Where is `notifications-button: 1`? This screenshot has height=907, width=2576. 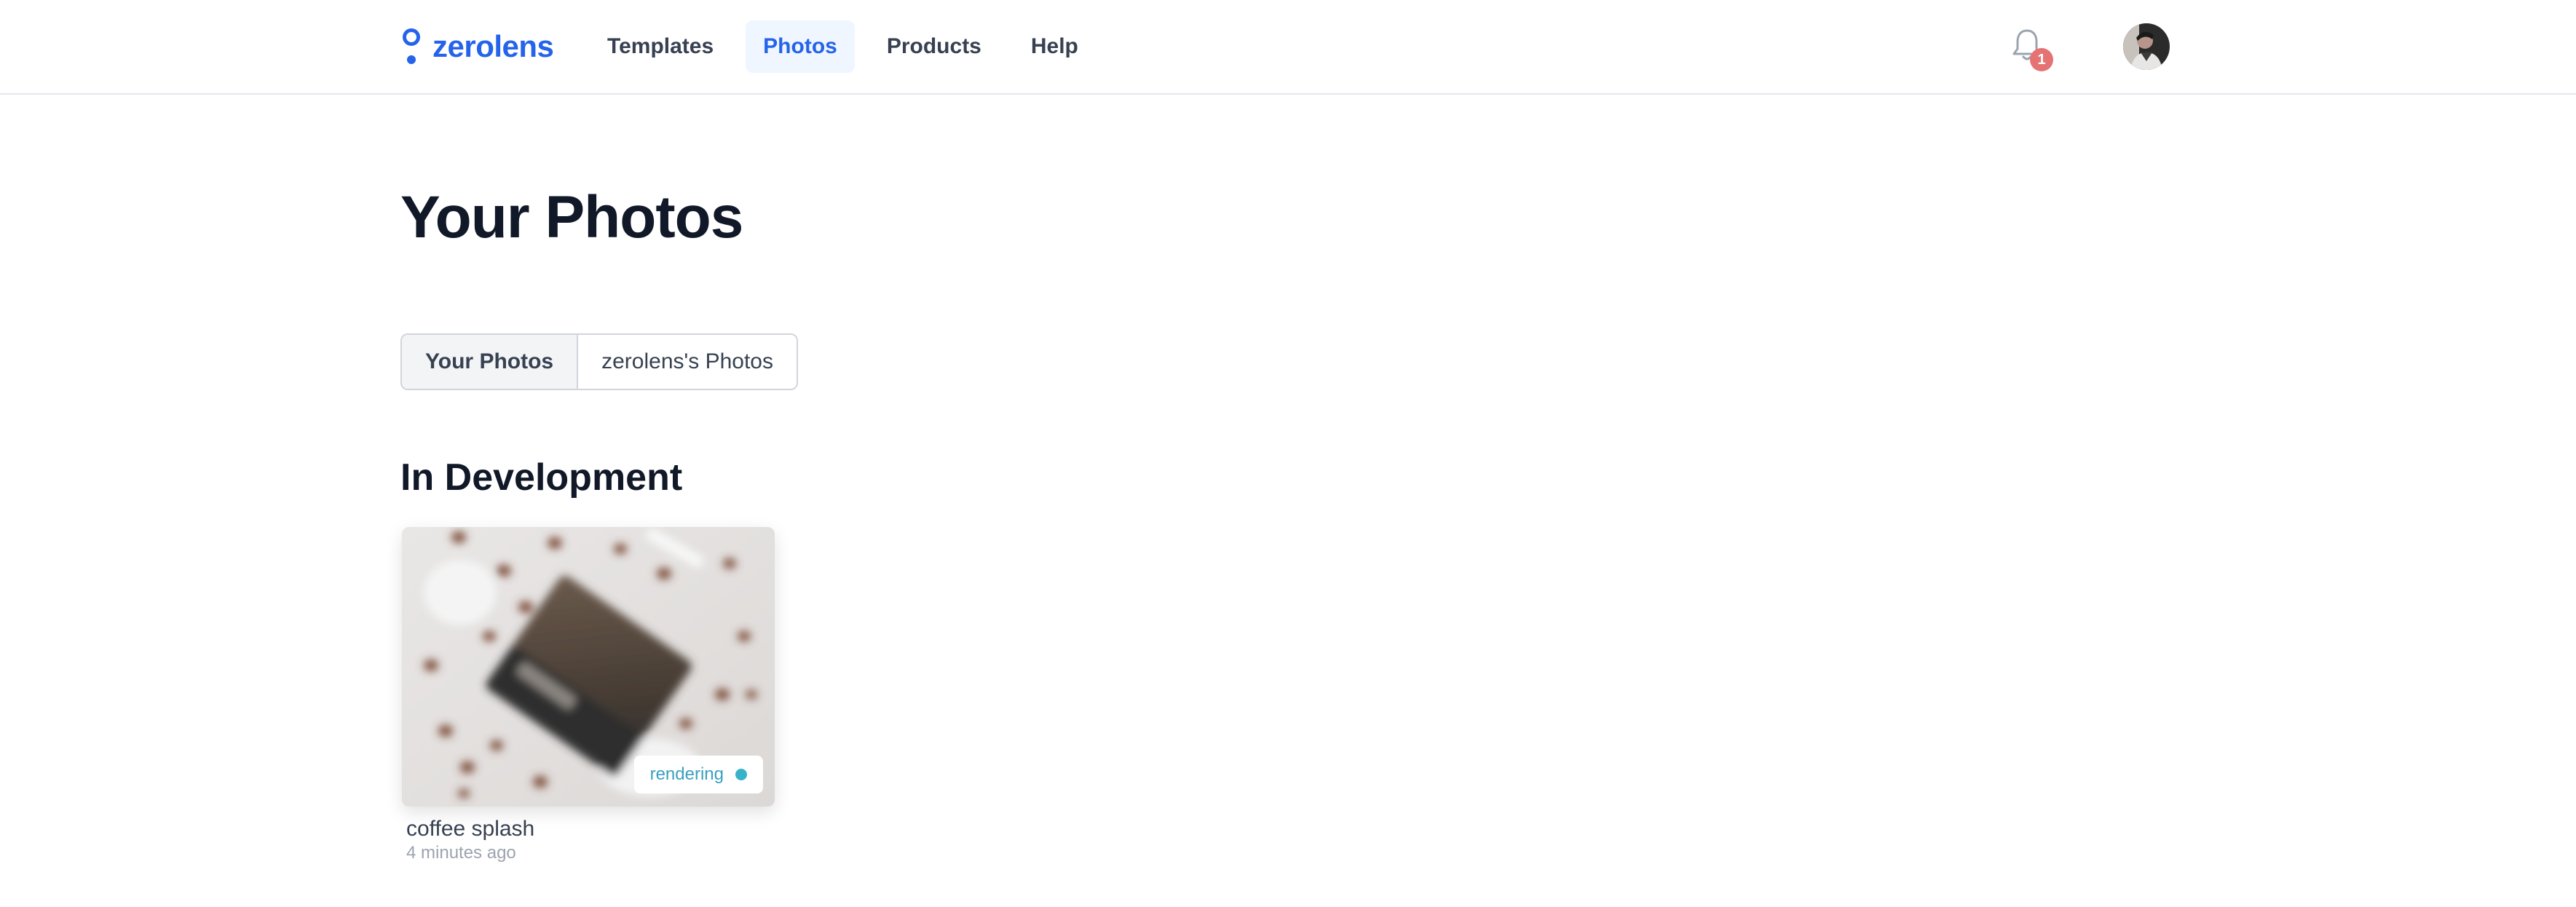 notifications-button: 1 is located at coordinates (2032, 49).